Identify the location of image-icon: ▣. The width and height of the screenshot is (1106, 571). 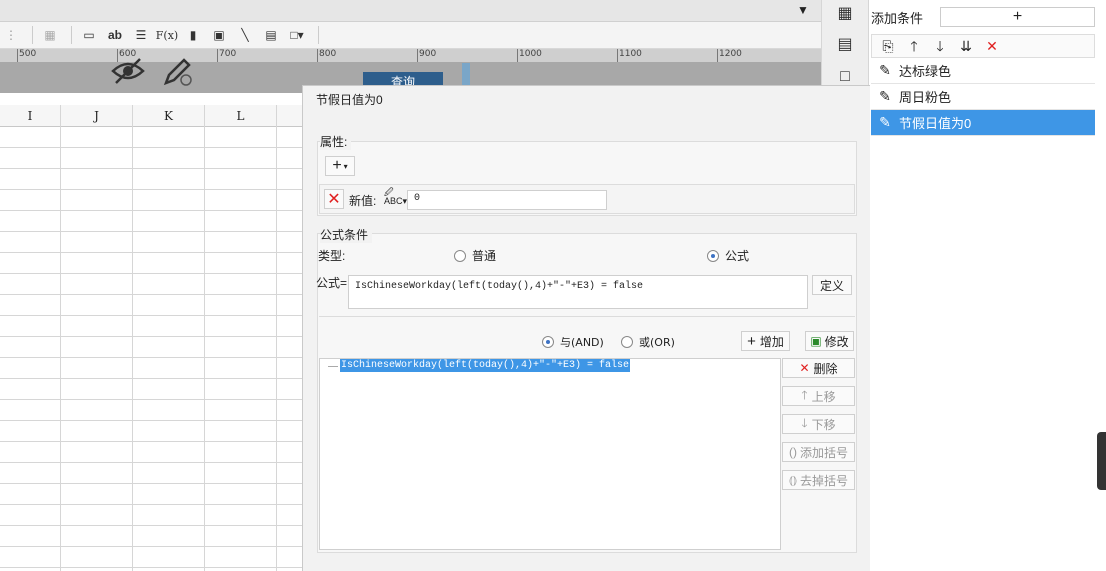
(219, 35).